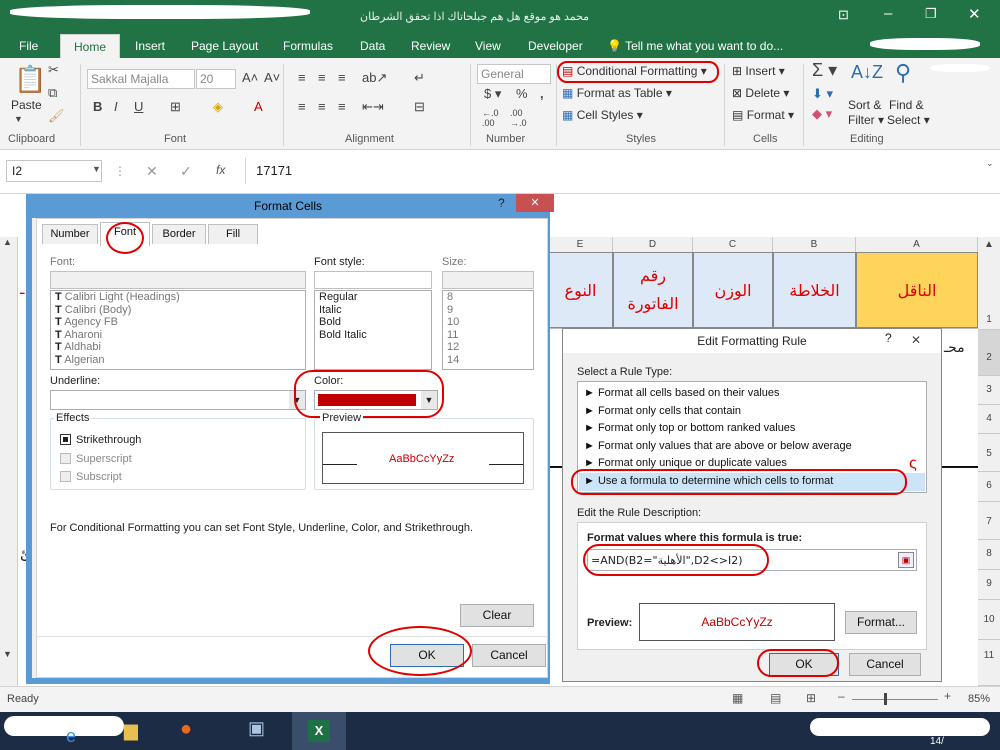 This screenshot has width=1000, height=750. What do you see at coordinates (138, 106) in the screenshot?
I see `underline-icon: U` at bounding box center [138, 106].